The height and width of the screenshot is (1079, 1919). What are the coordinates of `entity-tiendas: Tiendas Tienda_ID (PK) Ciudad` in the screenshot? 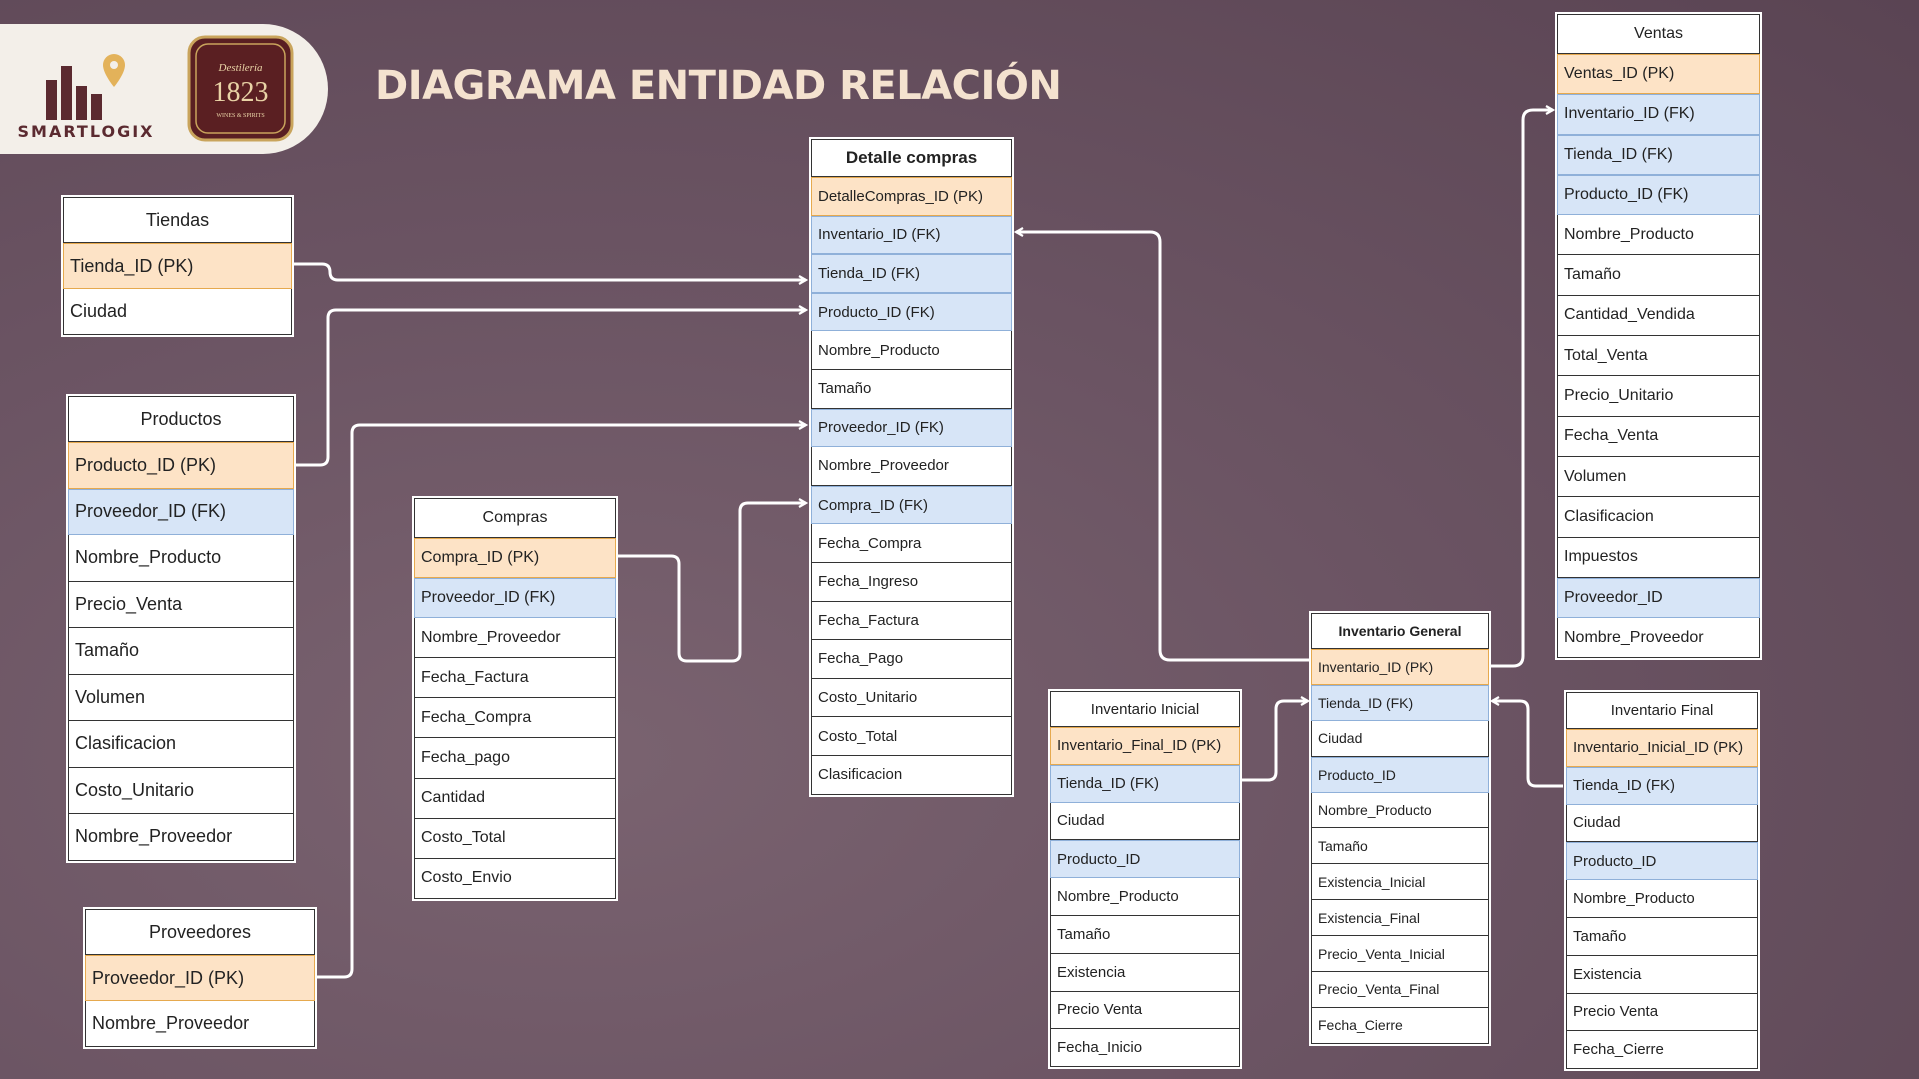 It's located at (177, 266).